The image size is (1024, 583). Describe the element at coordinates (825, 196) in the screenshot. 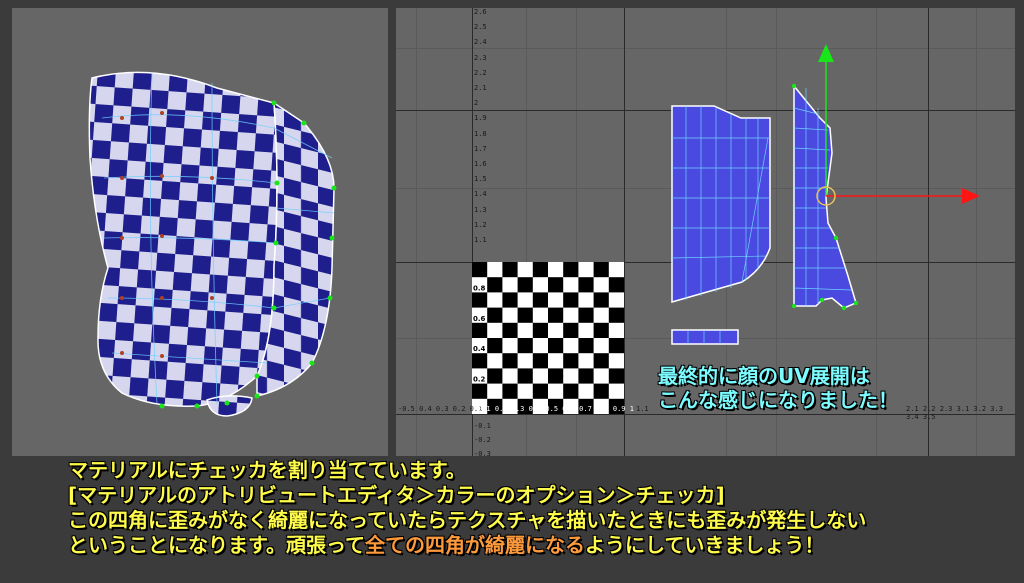

I see `uv-shell-side` at that location.